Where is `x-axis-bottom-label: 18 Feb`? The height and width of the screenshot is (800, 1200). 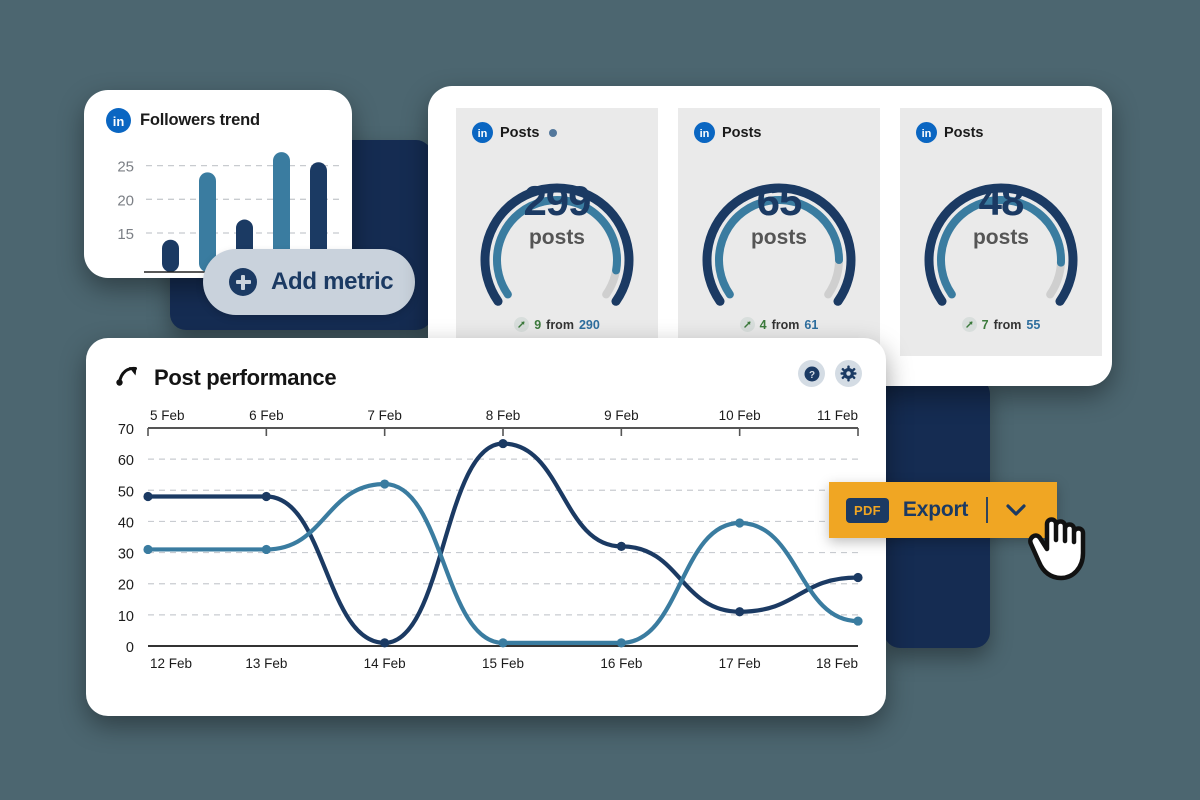
x-axis-bottom-label: 18 Feb is located at coordinates (837, 663).